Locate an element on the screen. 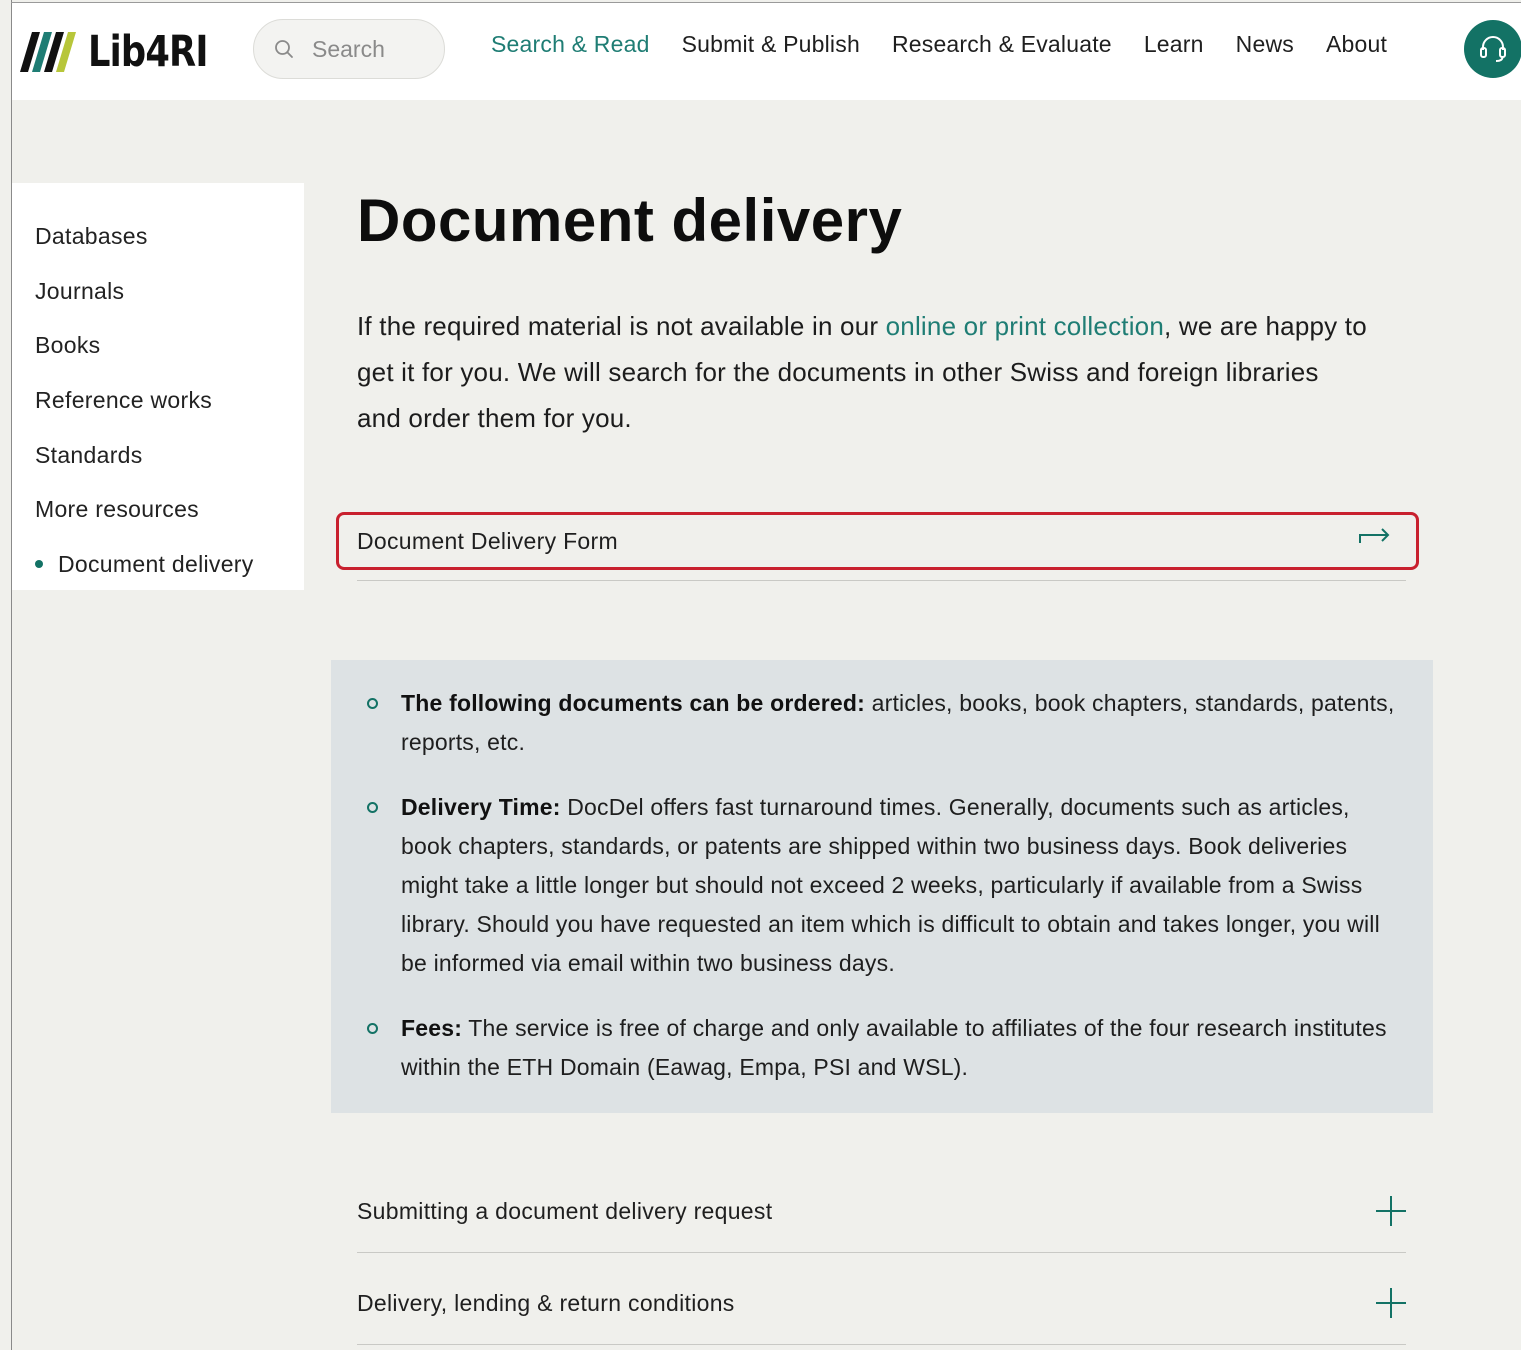  help-button is located at coordinates (1492, 49).